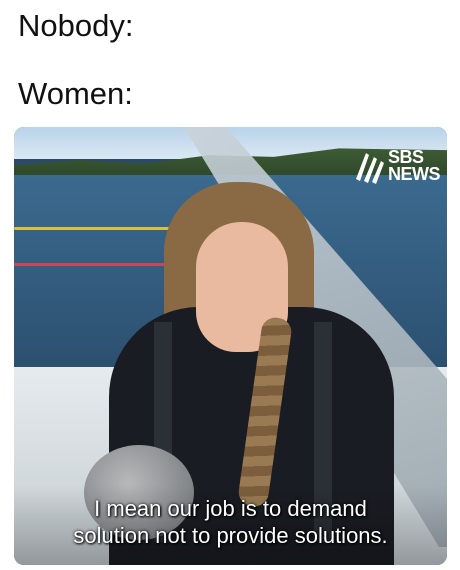 This screenshot has height=570, width=460. I want to click on subtitle-line-2: solution not to provide solutions., so click(230, 535).